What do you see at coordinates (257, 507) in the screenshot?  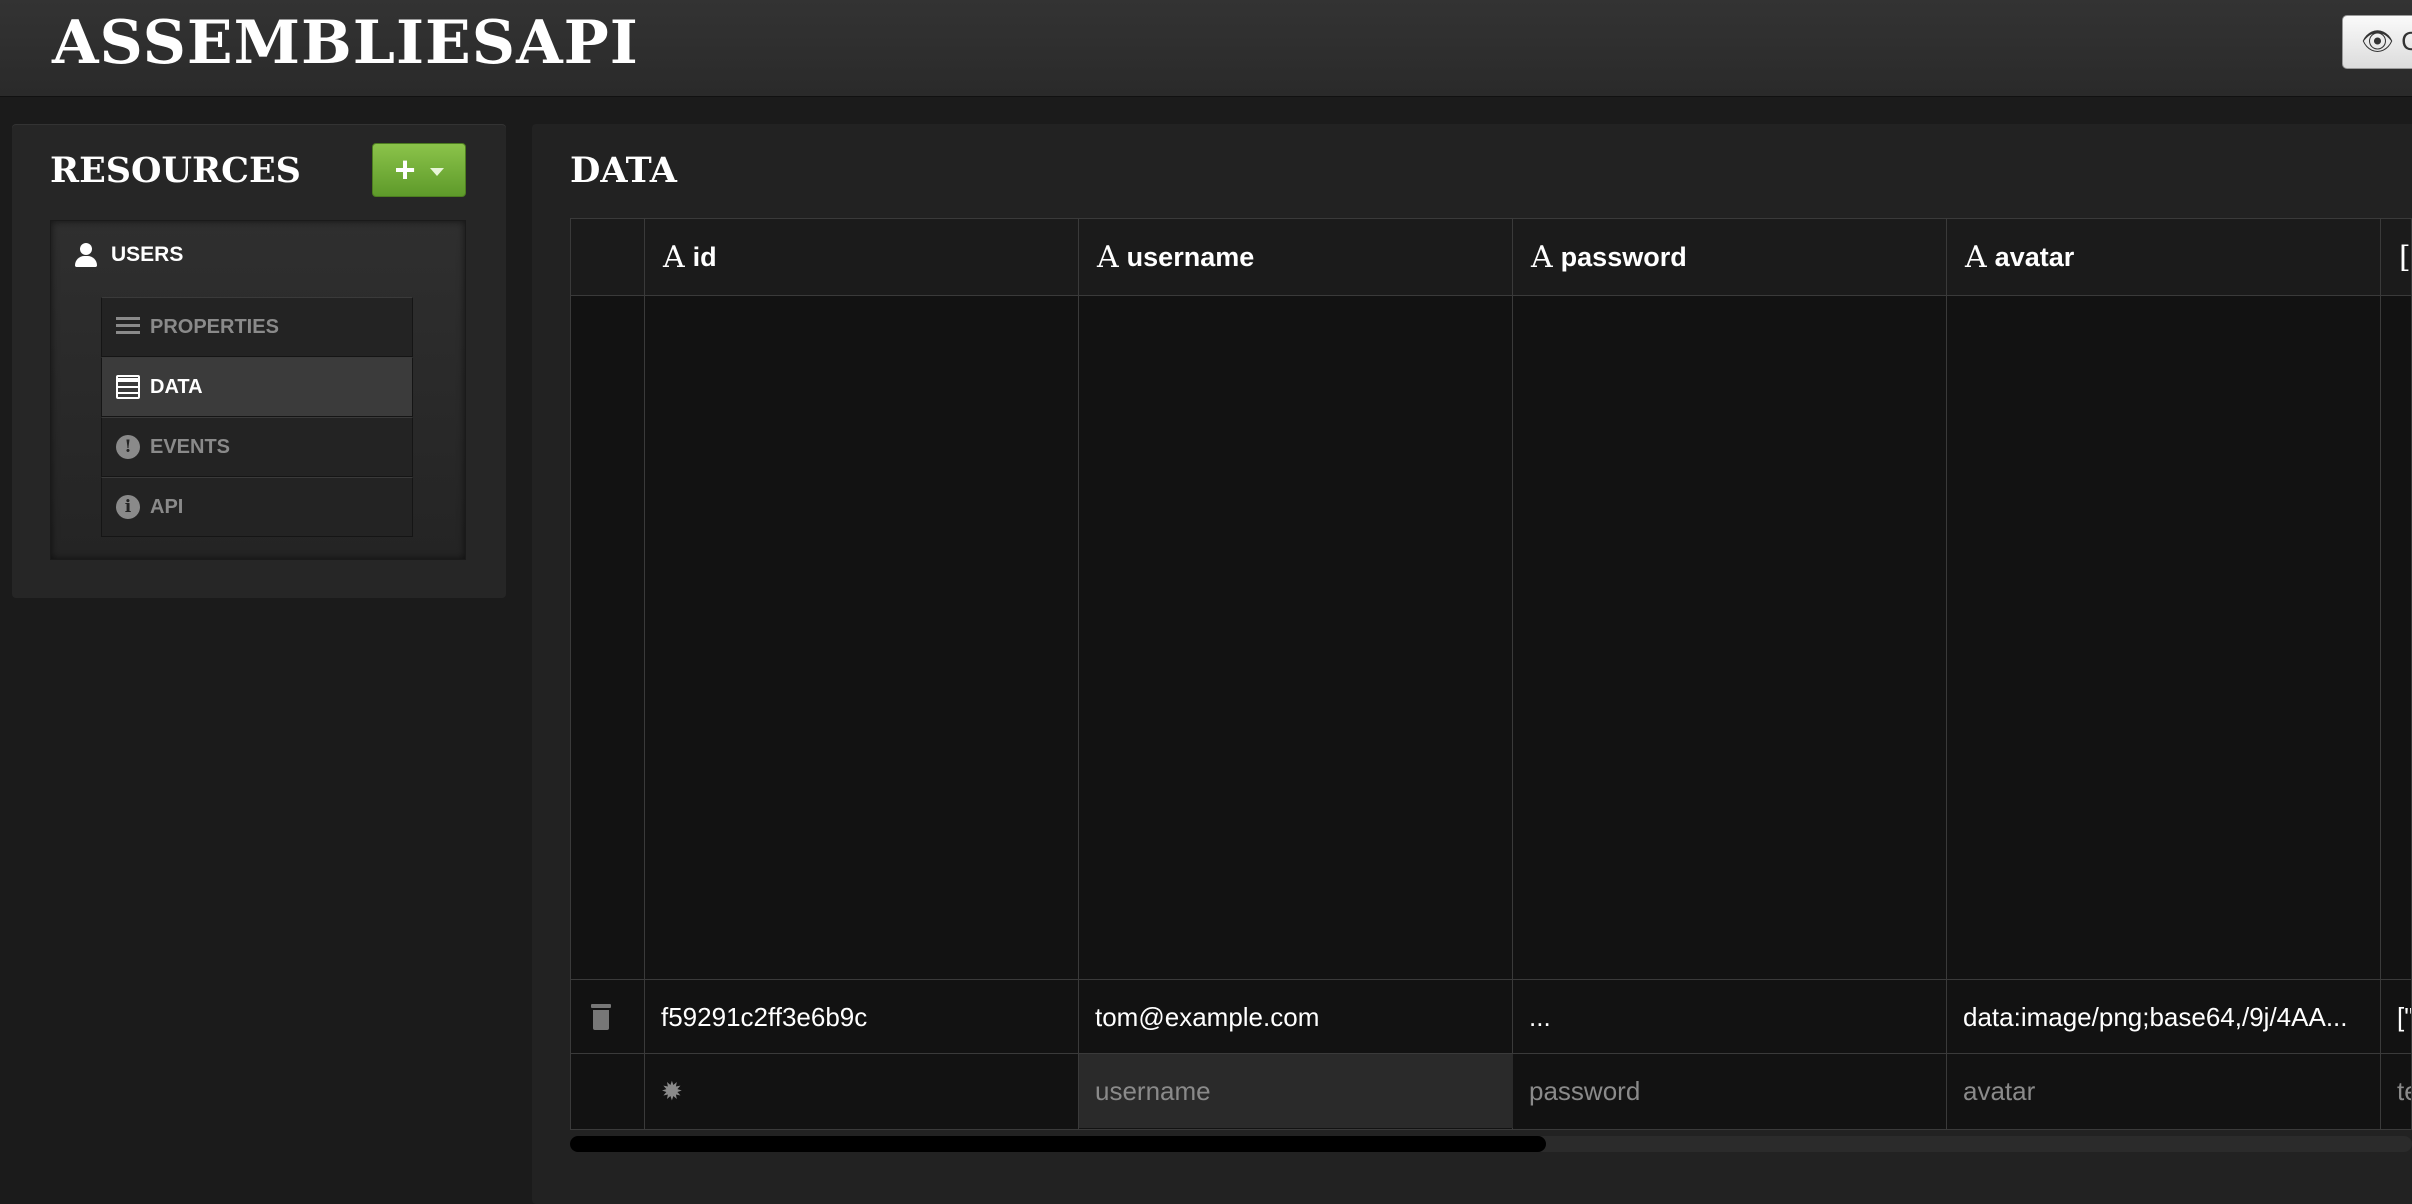 I see `sidebar-item-api: i API` at bounding box center [257, 507].